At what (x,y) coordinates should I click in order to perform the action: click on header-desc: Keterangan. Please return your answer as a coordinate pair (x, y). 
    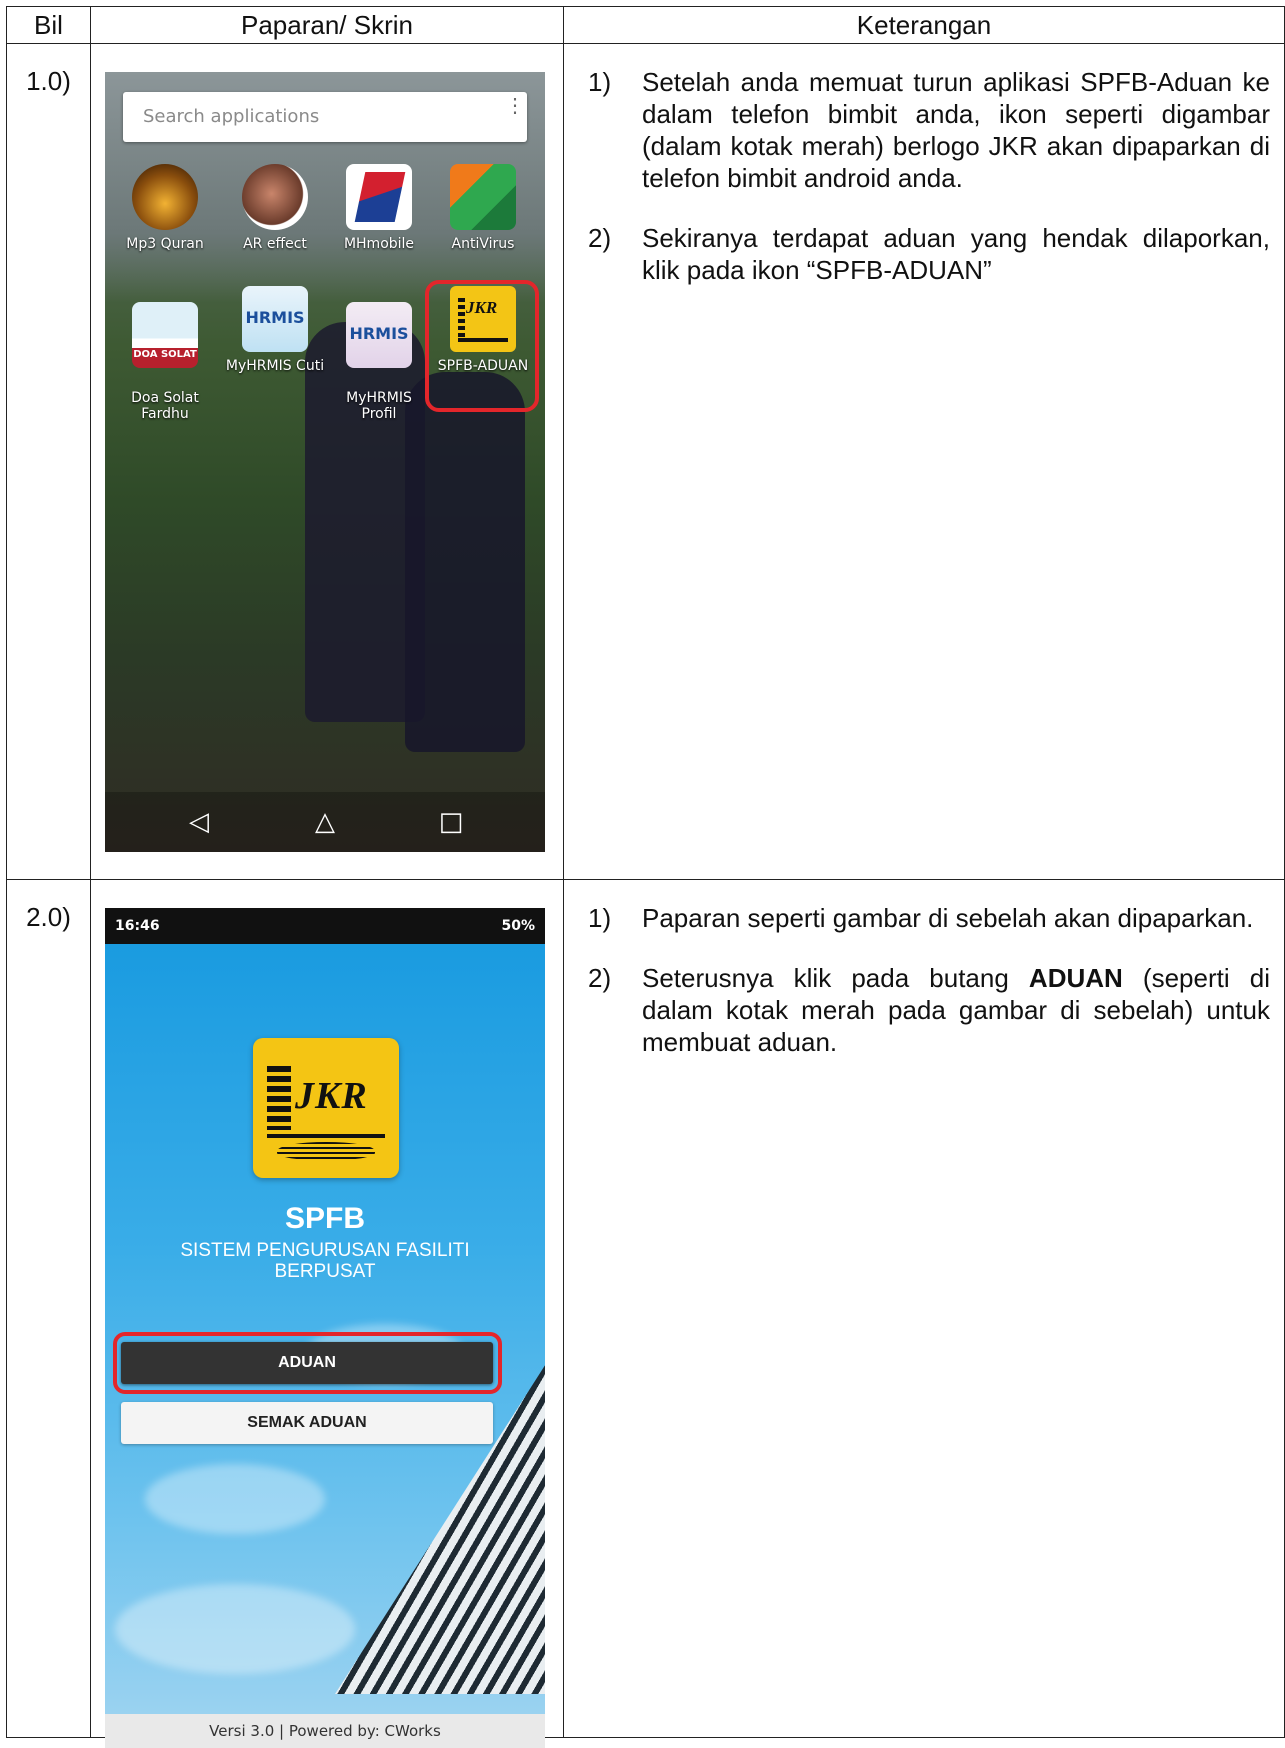
    Looking at the image, I should click on (924, 25).